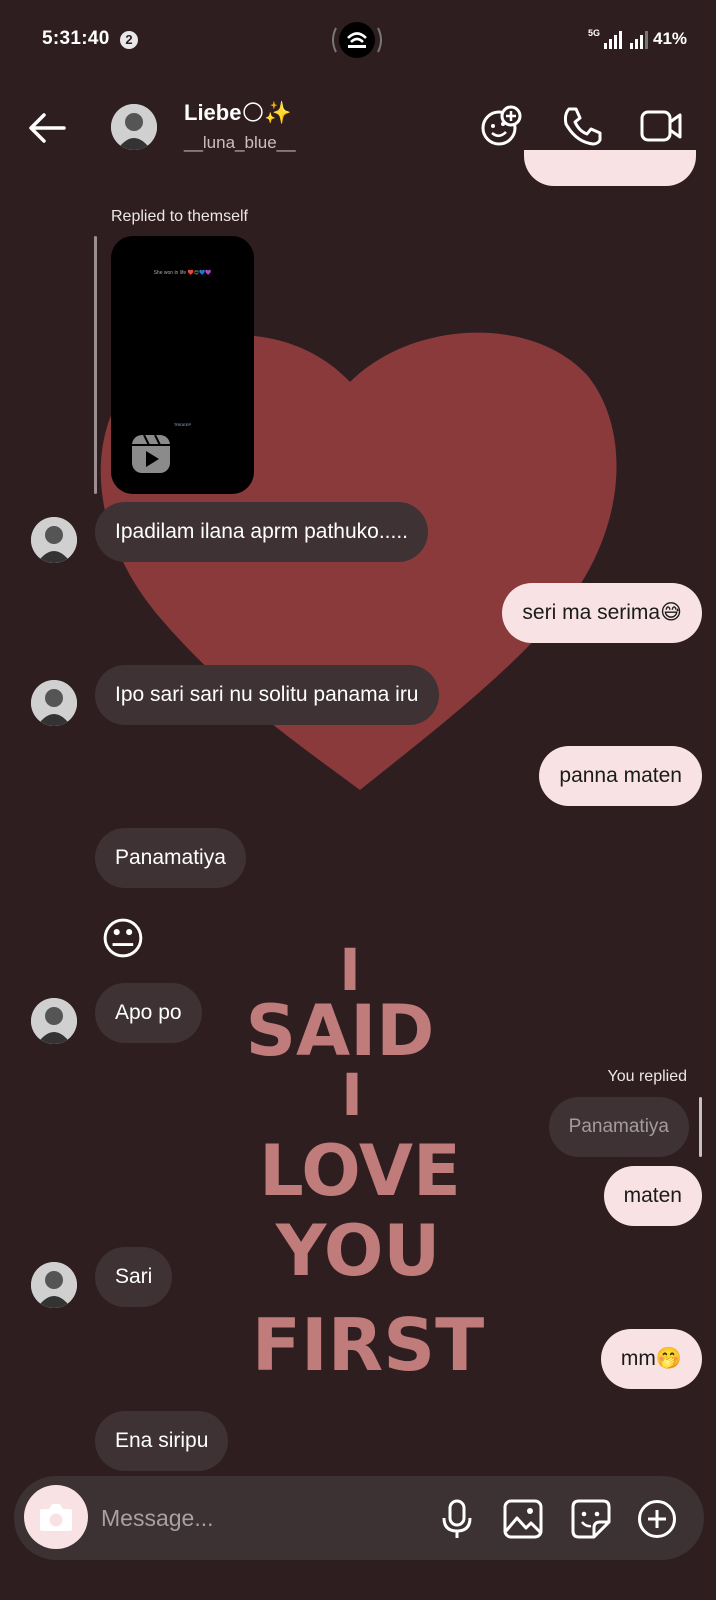  I want to click on message-bubble: mm🤭, so click(651, 1359).